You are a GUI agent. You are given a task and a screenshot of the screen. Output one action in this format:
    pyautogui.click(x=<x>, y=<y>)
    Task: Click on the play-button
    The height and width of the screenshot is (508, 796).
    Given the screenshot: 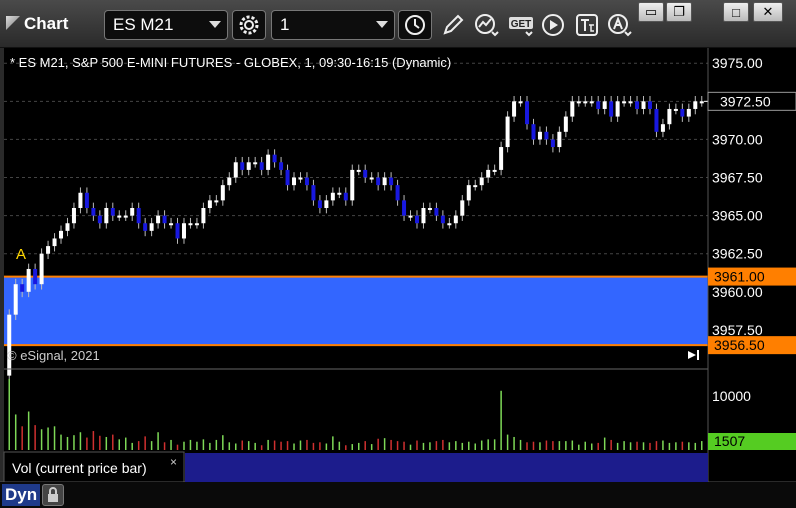 What is the action you would take?
    pyautogui.click(x=553, y=25)
    